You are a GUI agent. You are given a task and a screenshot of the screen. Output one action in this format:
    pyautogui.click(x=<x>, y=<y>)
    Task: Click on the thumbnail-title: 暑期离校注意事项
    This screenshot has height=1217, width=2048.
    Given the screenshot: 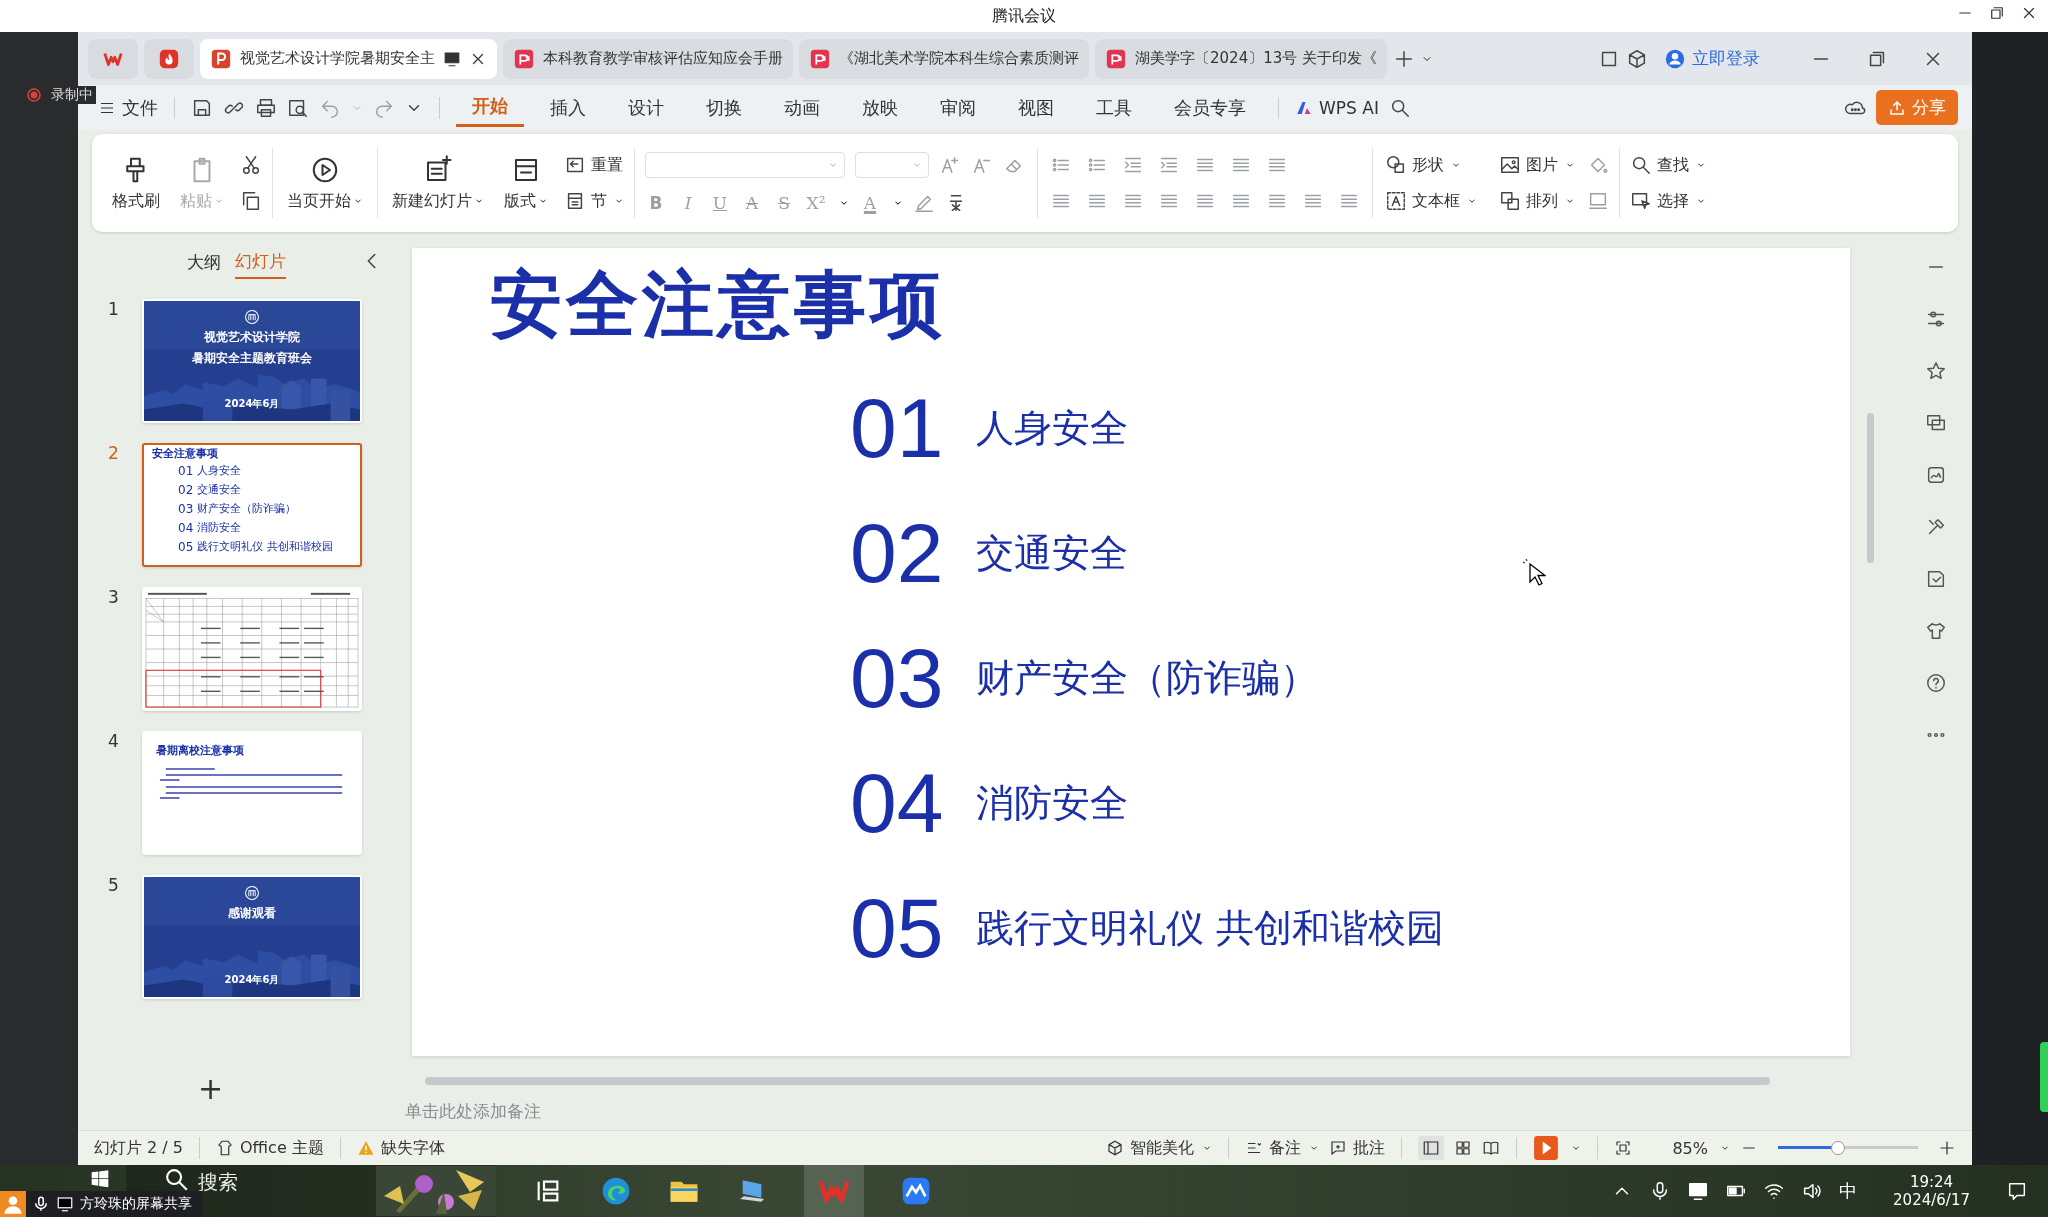 What is the action you would take?
    pyautogui.click(x=200, y=750)
    